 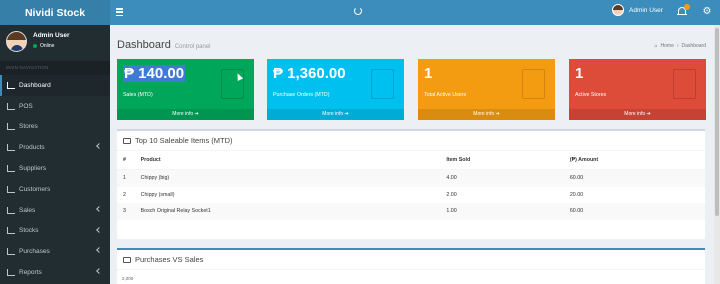 What do you see at coordinates (55, 272) in the screenshot?
I see `sidebar-item-reports: Reports` at bounding box center [55, 272].